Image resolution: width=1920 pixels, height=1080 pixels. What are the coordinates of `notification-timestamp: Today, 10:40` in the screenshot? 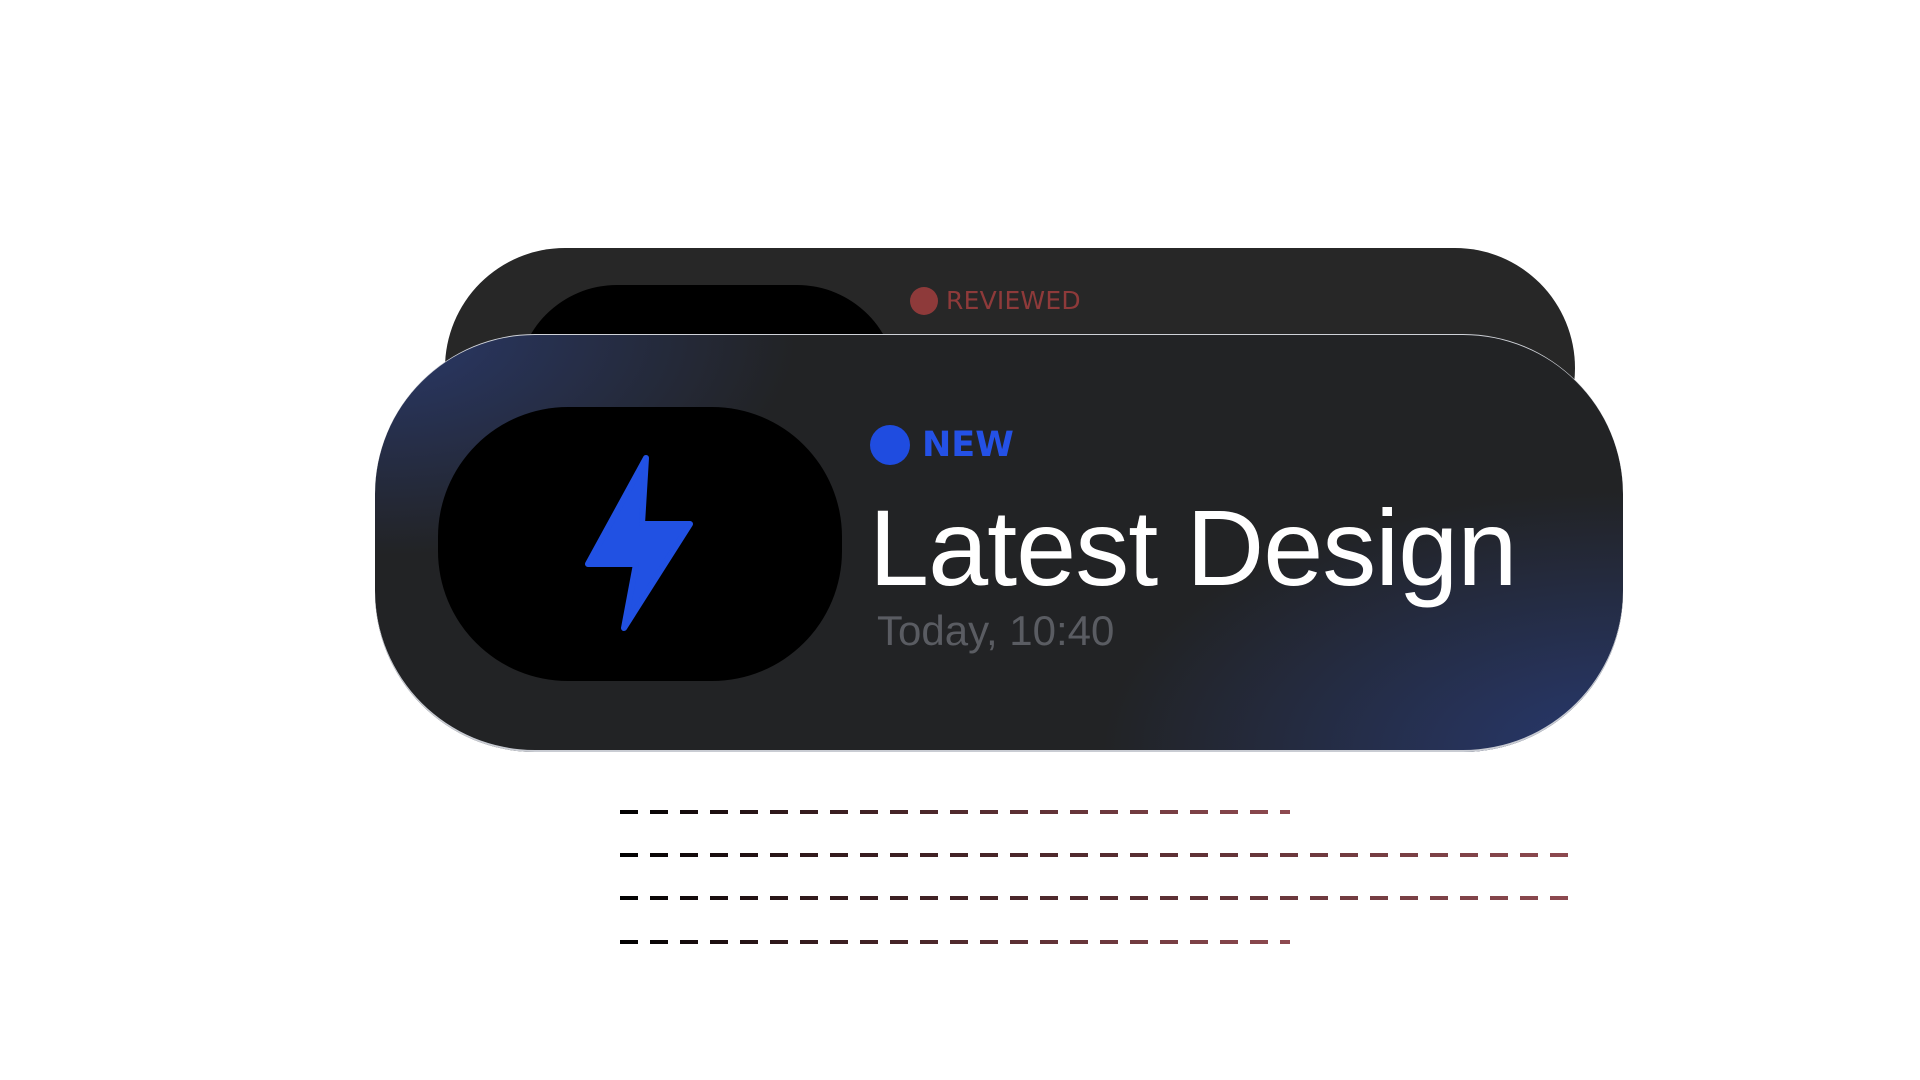 It's located at (996, 630).